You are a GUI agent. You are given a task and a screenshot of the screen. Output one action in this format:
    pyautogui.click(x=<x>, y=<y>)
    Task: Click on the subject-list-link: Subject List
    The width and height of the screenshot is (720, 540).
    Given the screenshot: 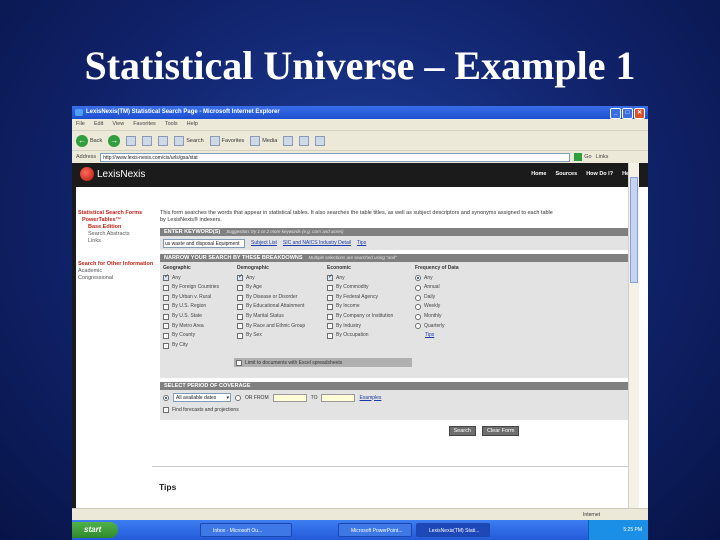 What is the action you would take?
    pyautogui.click(x=264, y=243)
    